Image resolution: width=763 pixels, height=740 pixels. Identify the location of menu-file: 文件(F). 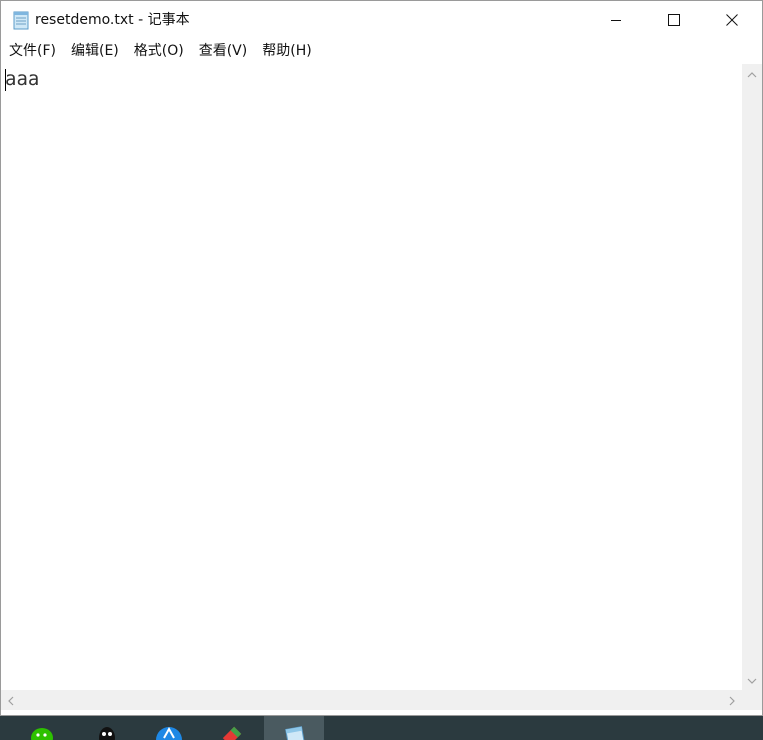
(32, 51).